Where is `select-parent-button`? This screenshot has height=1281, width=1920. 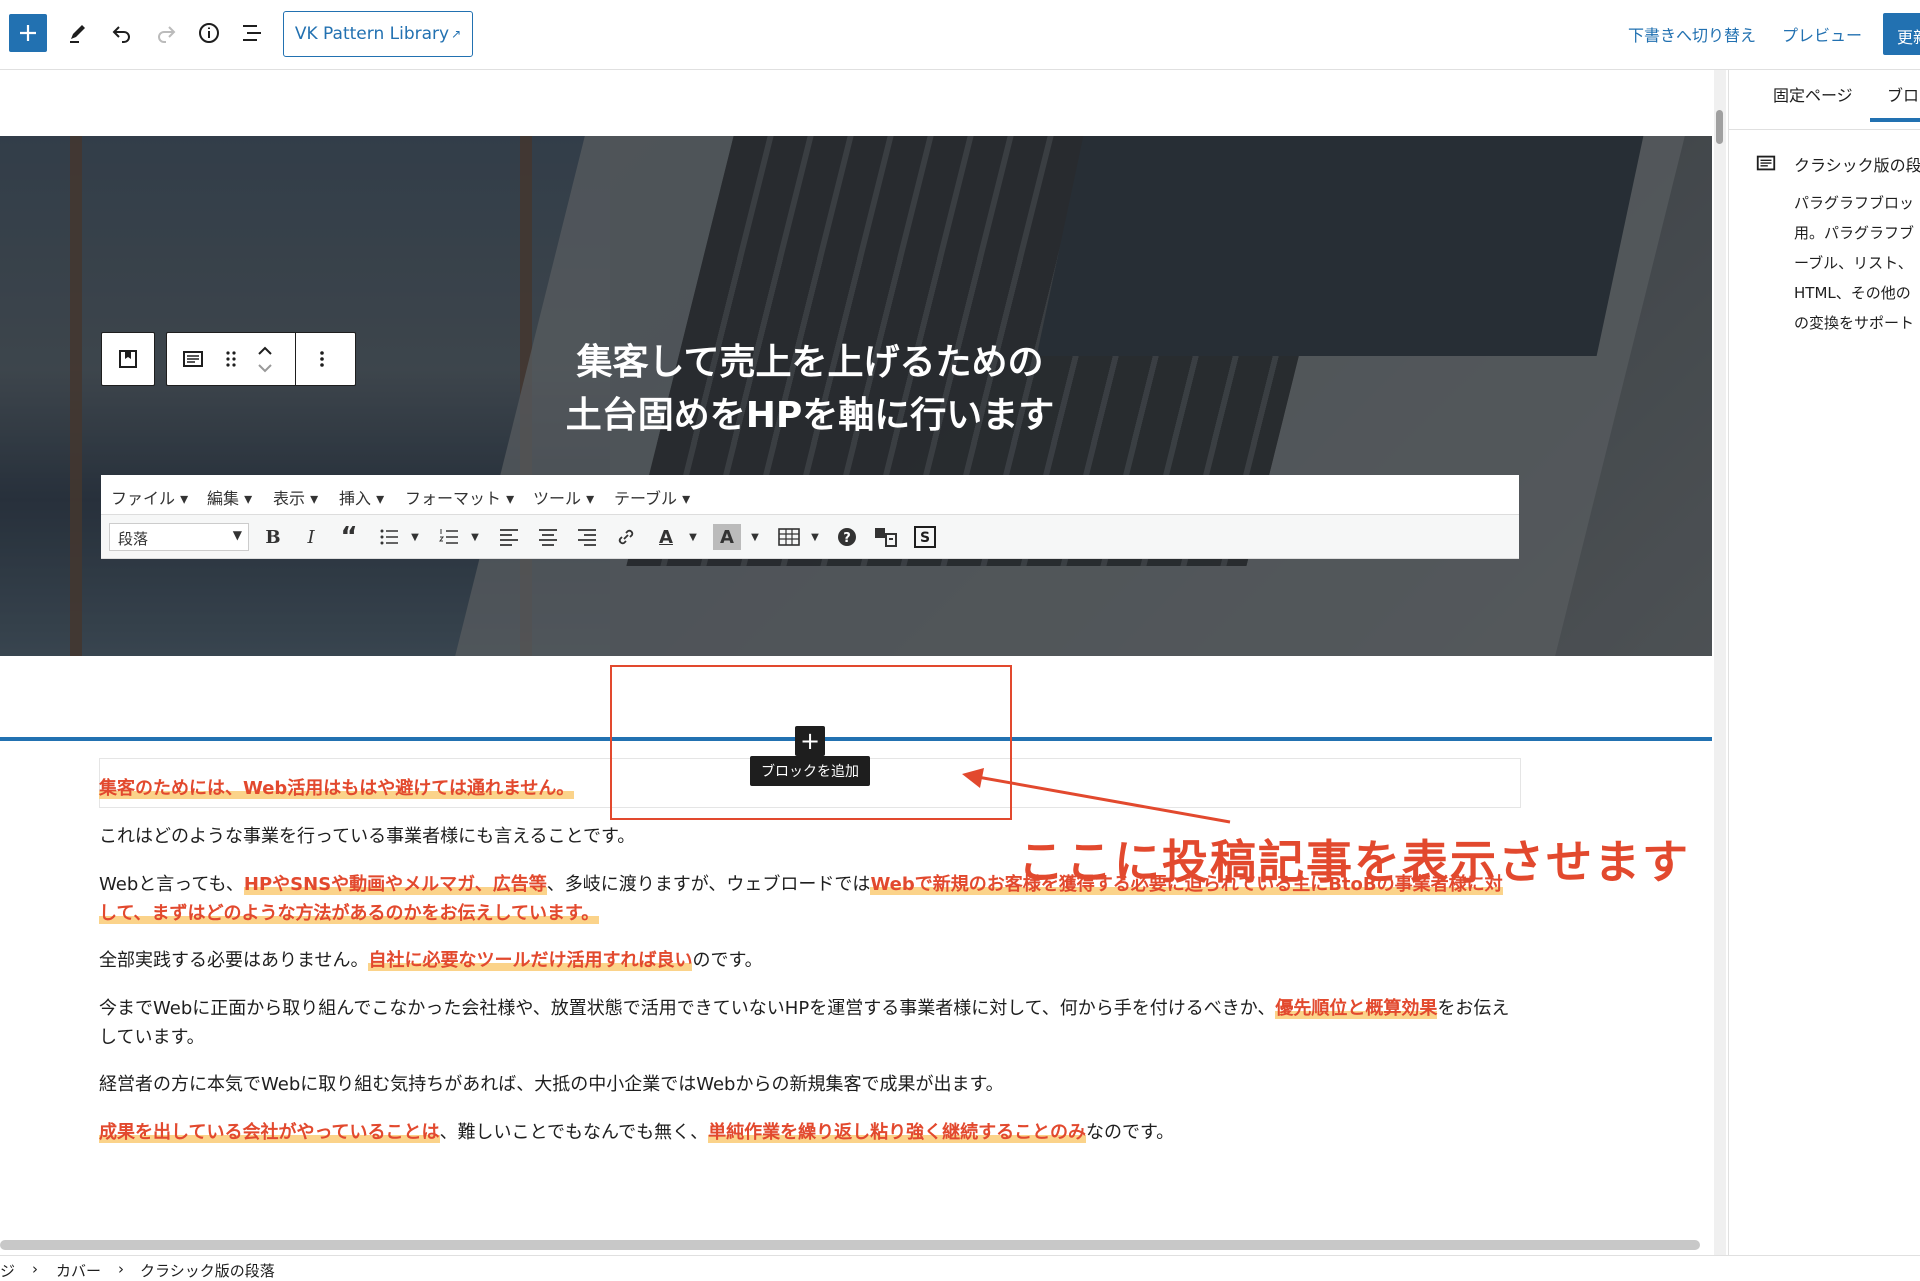
select-parent-button is located at coordinates (128, 359).